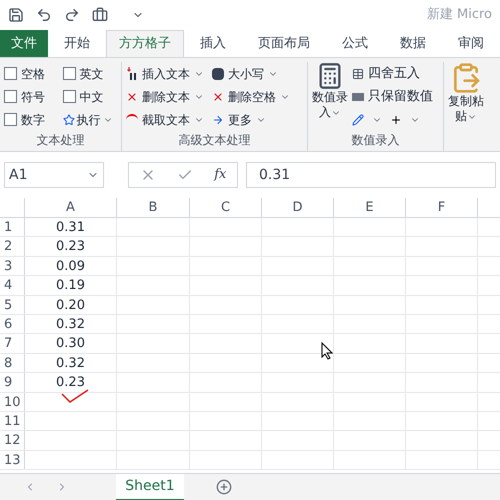 The width and height of the screenshot is (500, 500). What do you see at coordinates (218, 96) in the screenshot?
I see `delete-spaces-icon` at bounding box center [218, 96].